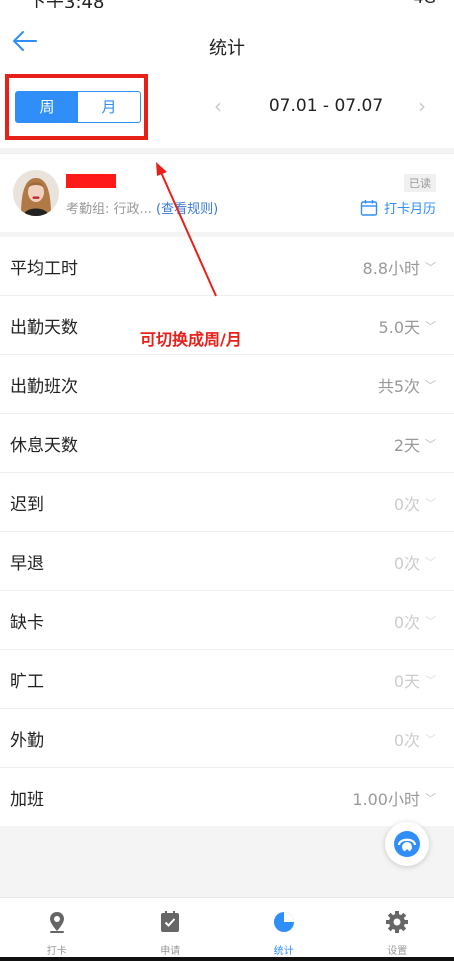 The image size is (454, 961). Describe the element at coordinates (56, 922) in the screenshot. I see `location-pin-icon` at that location.